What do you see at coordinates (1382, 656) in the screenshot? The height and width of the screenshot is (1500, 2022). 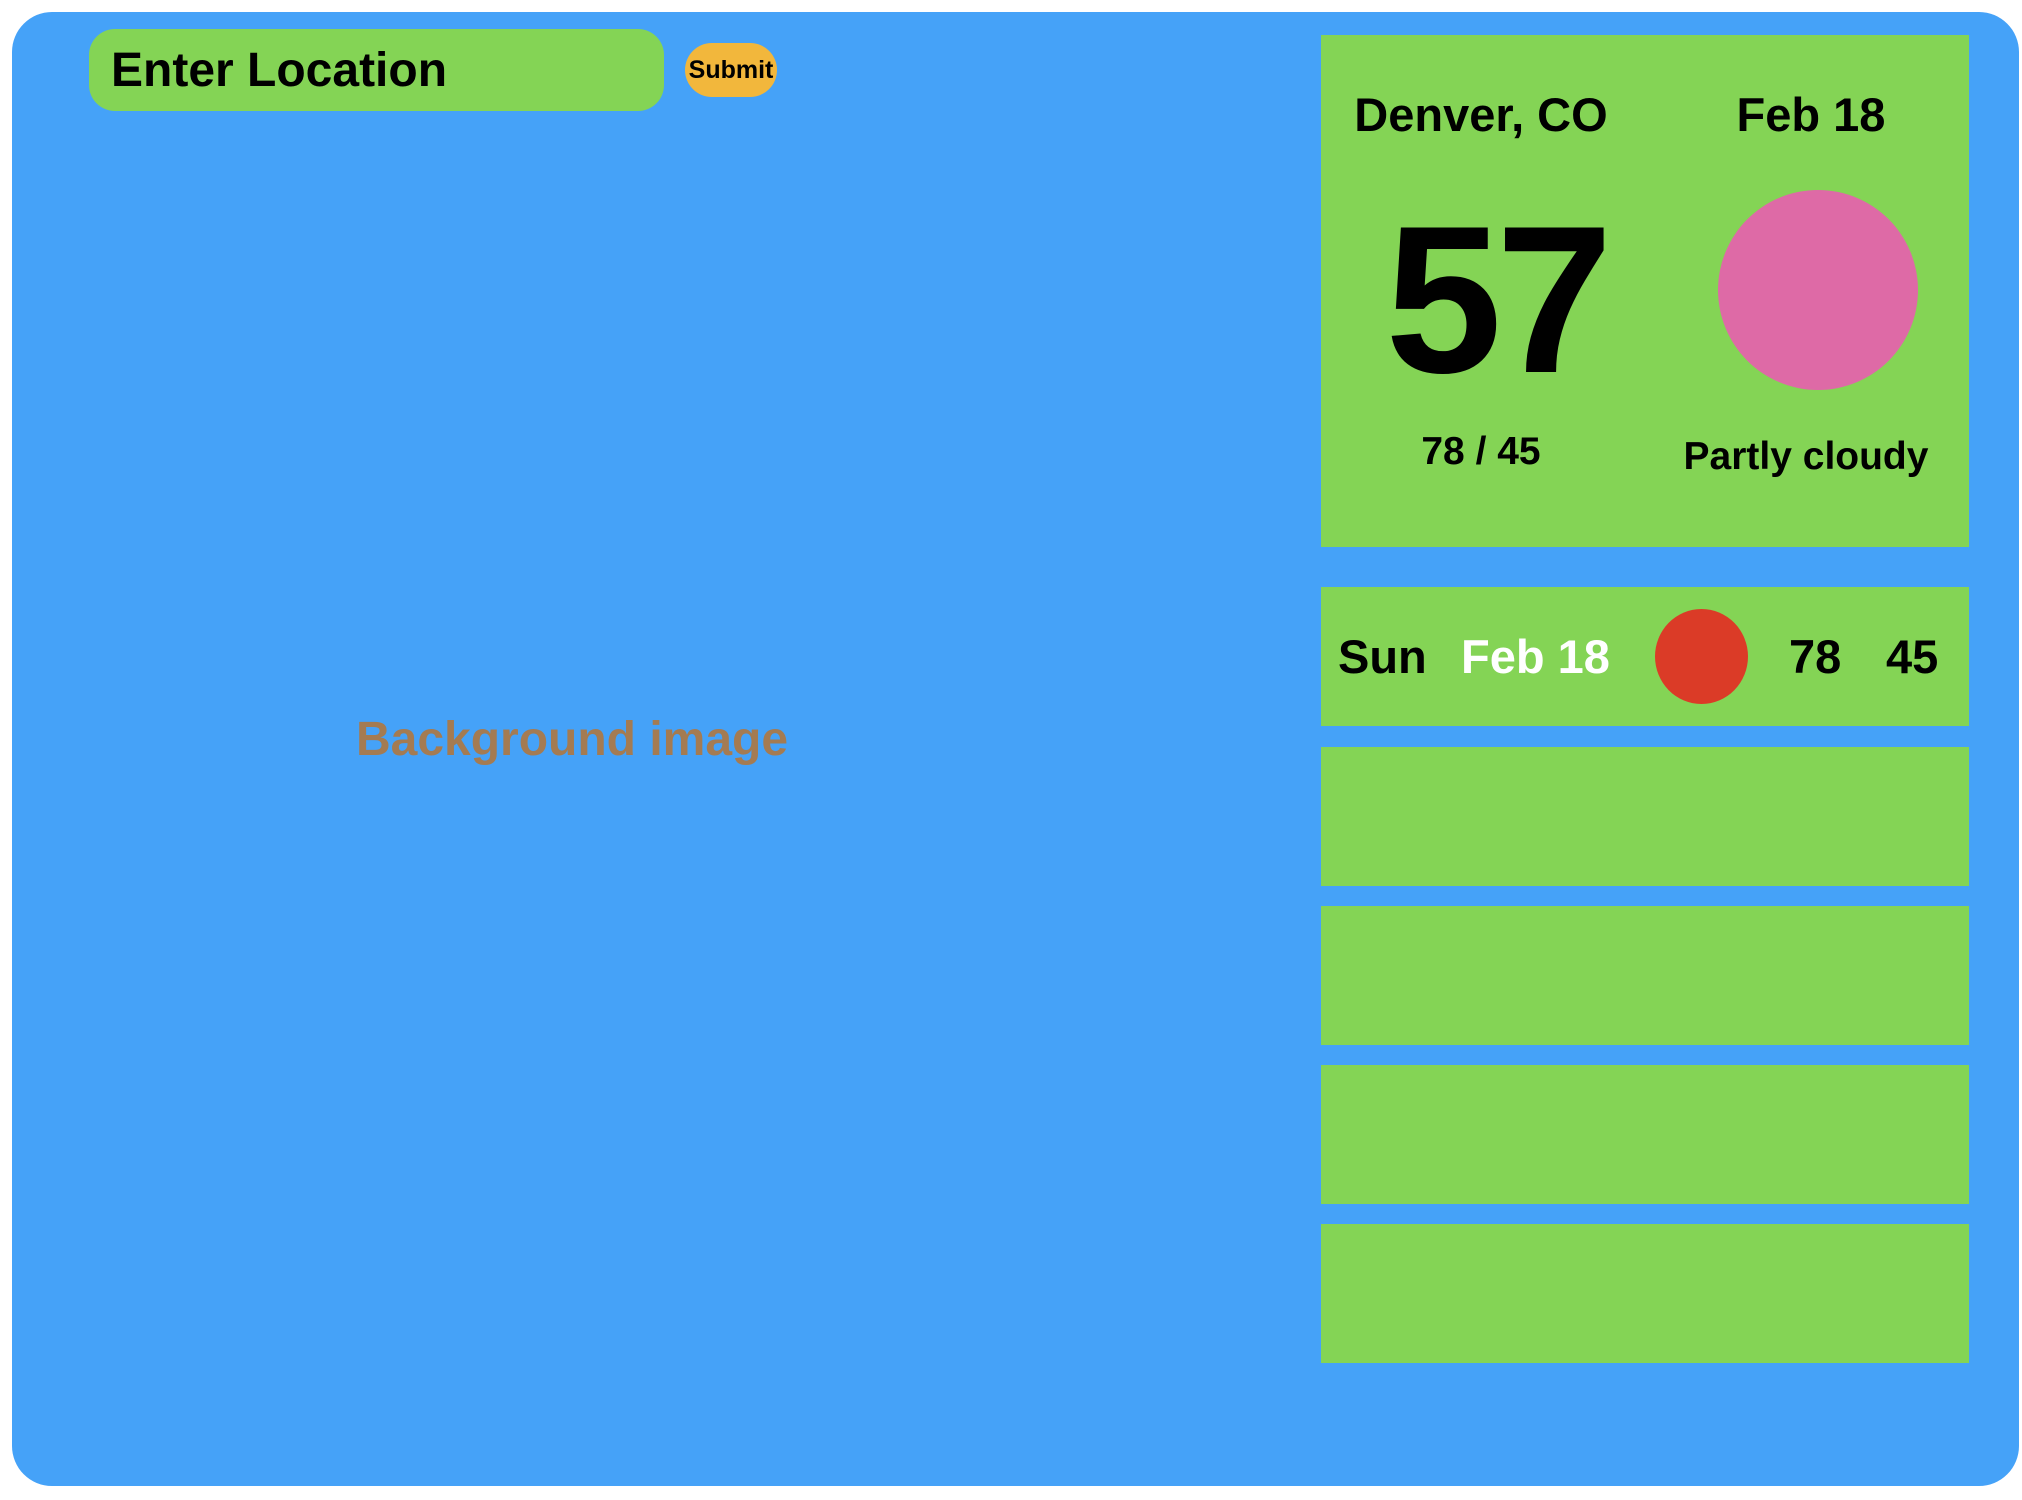 I see `forecast-day: Sun` at bounding box center [1382, 656].